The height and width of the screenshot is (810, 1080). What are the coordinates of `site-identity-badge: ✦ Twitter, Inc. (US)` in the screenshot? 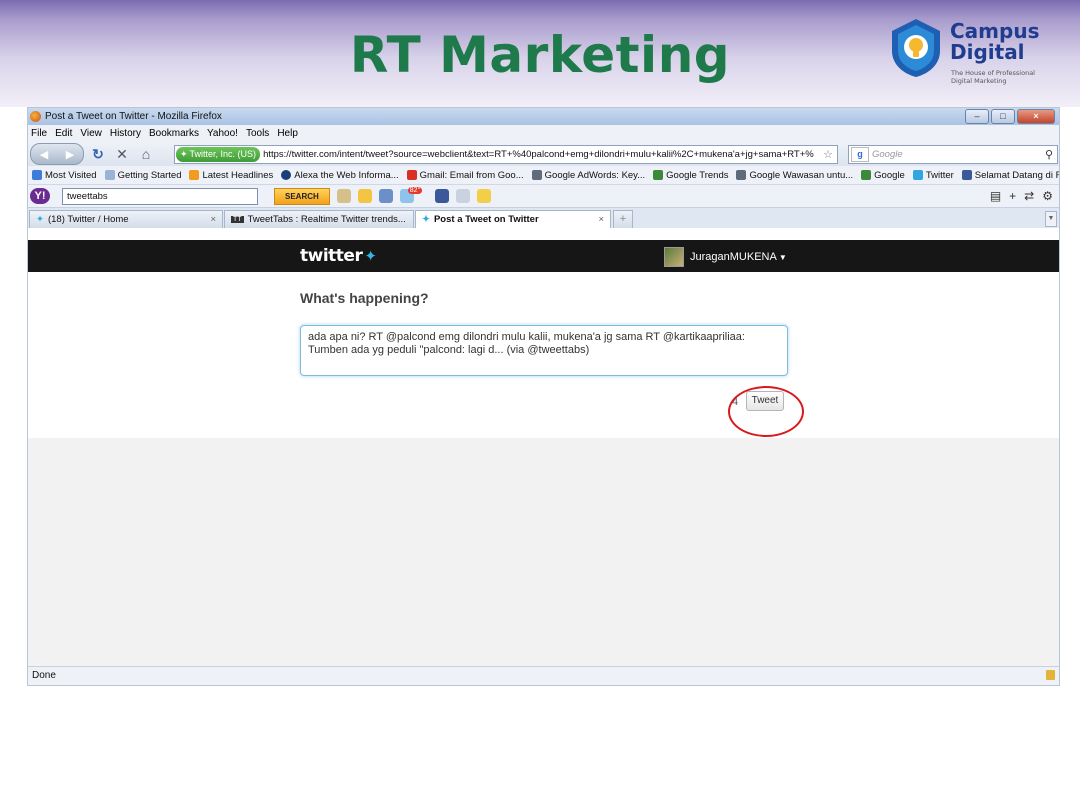 It's located at (218, 154).